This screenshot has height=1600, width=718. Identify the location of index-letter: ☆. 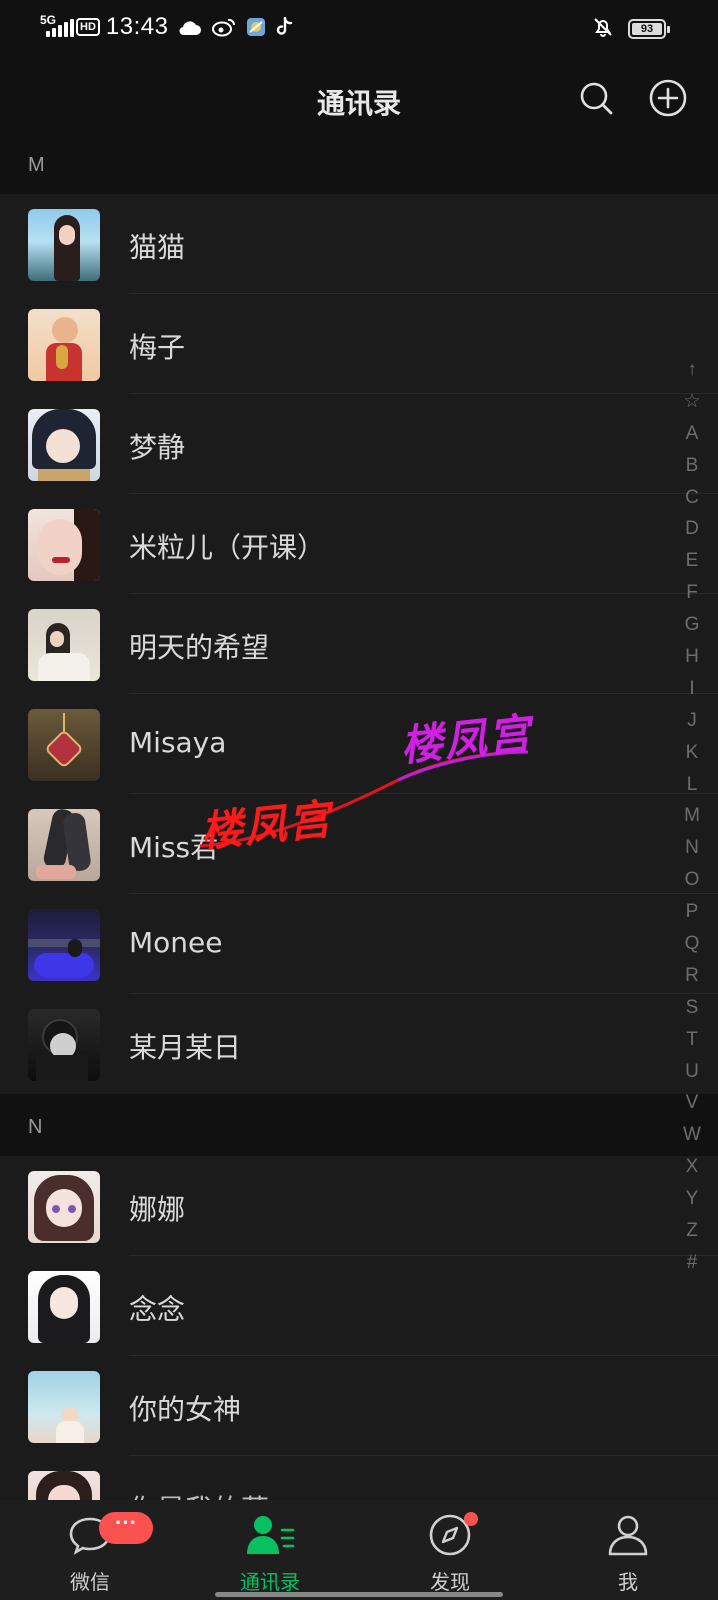
(692, 402).